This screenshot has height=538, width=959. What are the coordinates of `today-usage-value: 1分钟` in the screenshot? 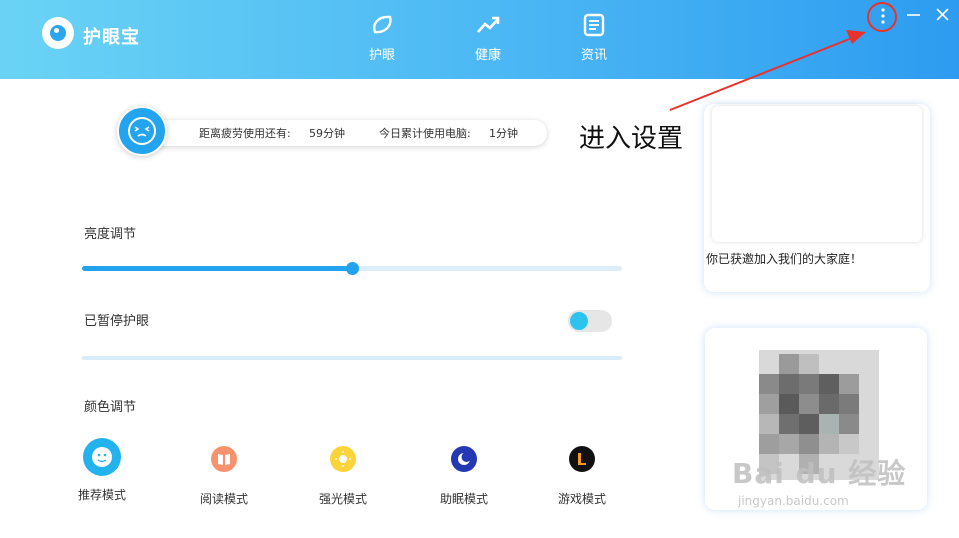 It's located at (503, 133).